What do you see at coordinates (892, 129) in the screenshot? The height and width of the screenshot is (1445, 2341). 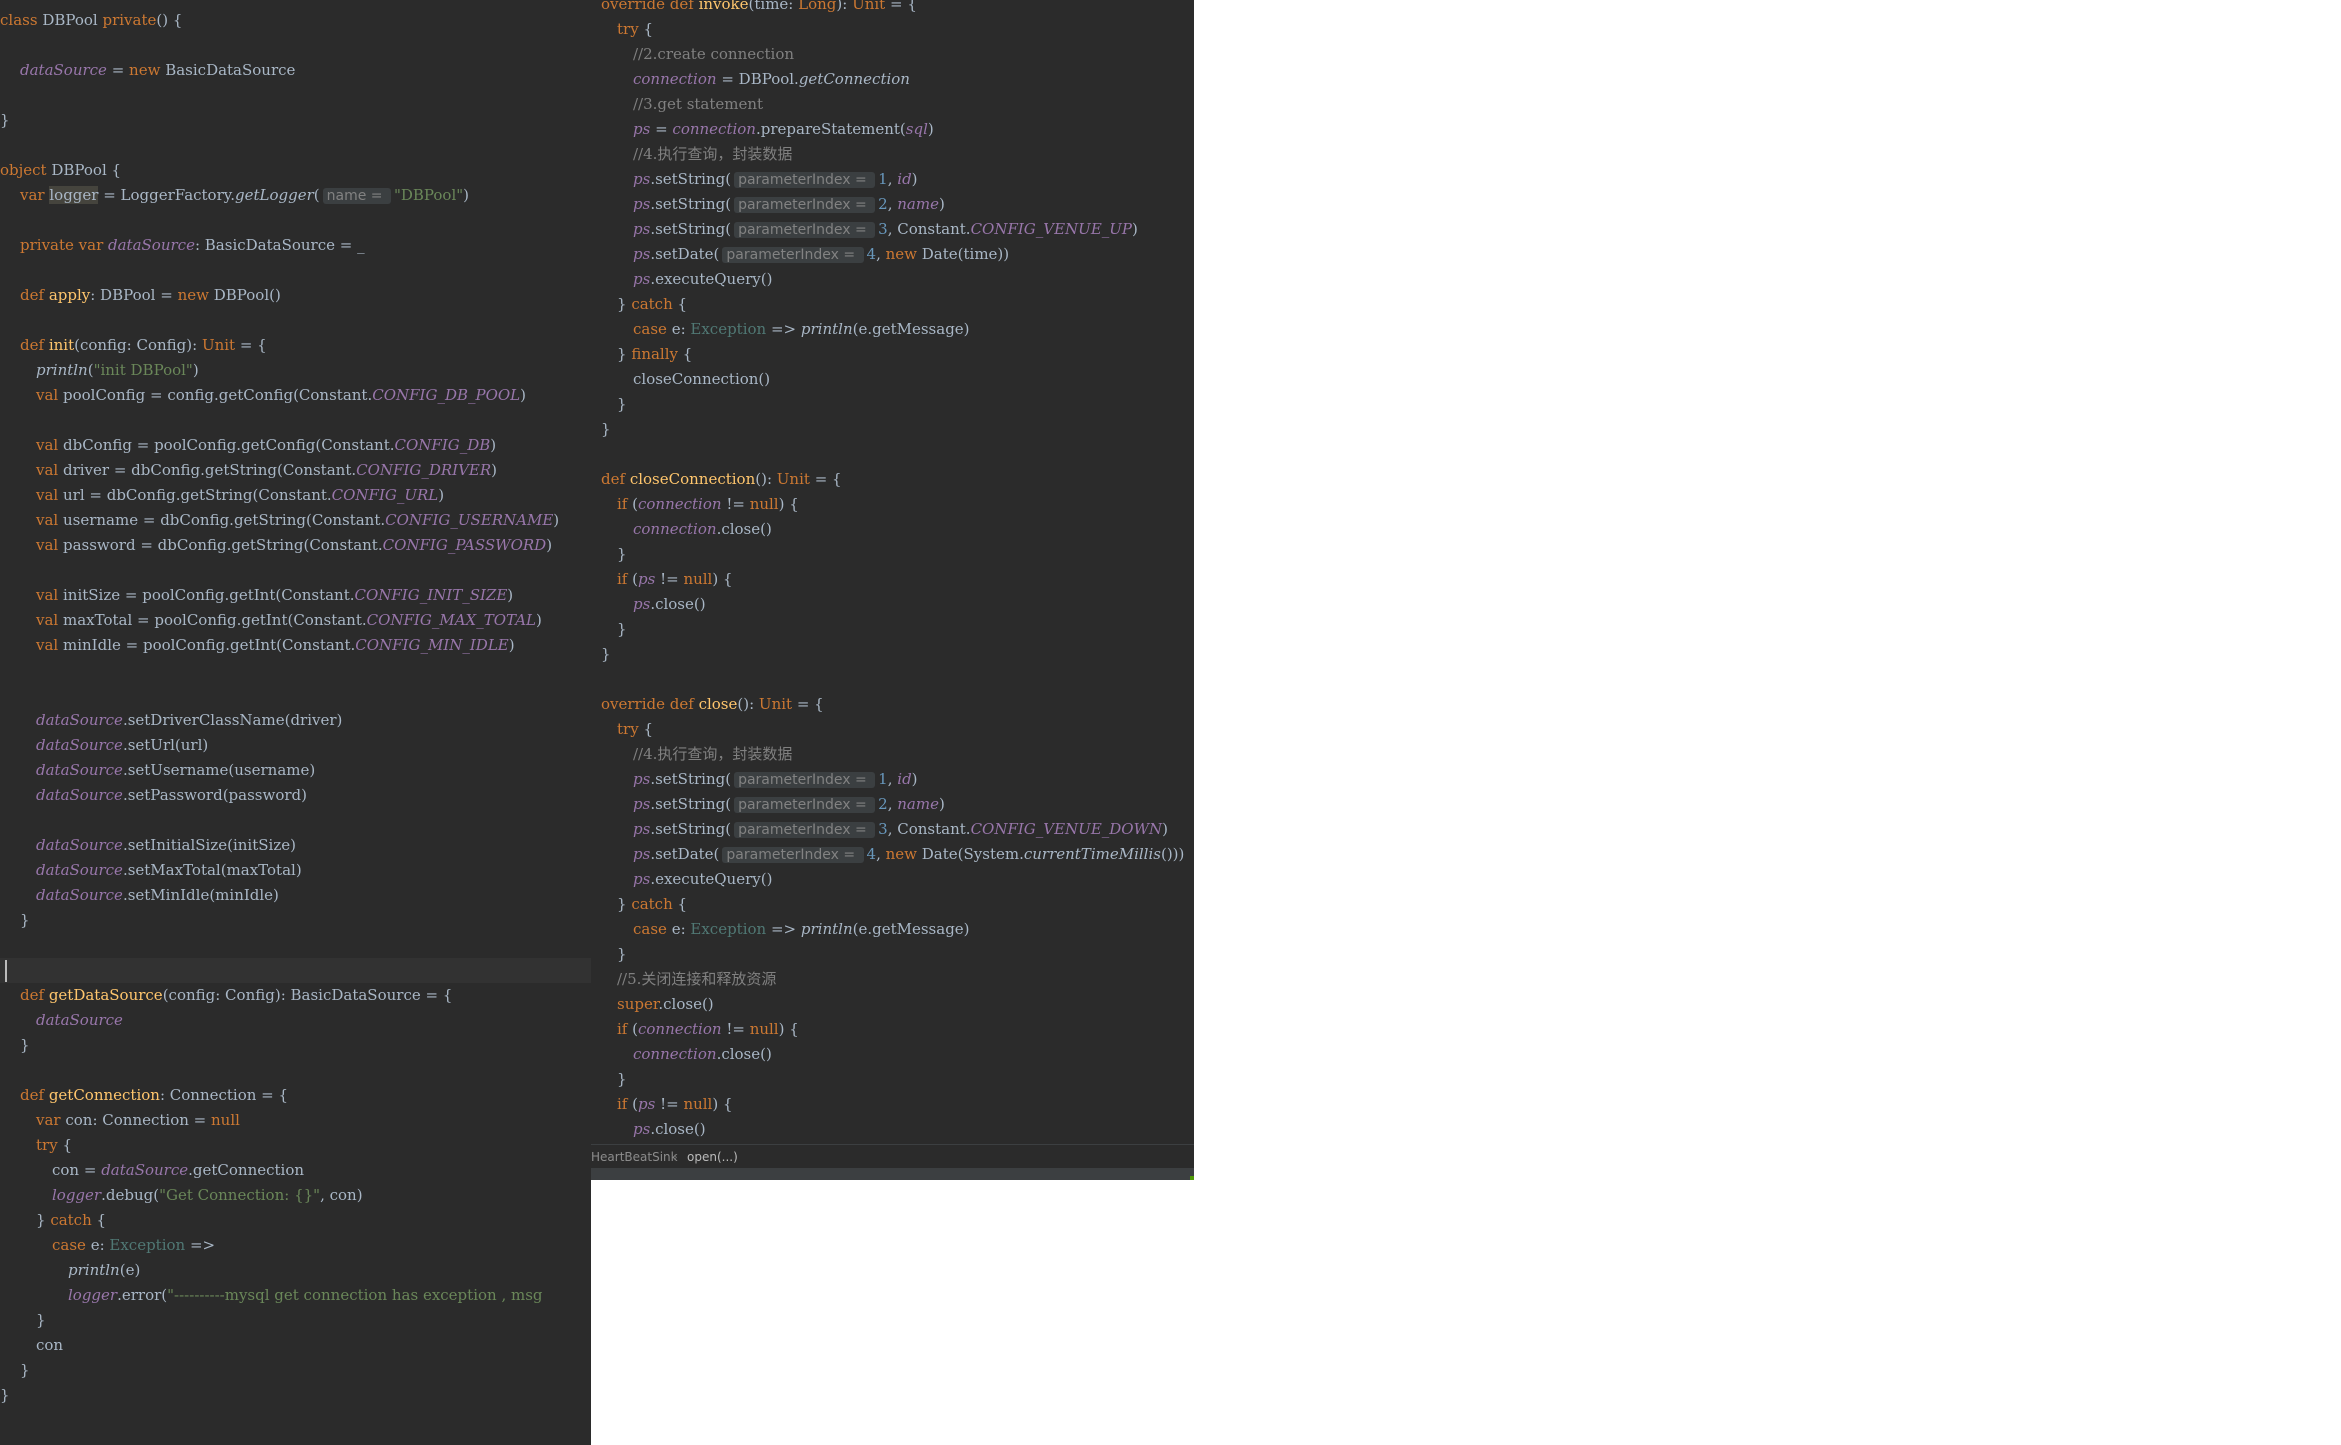 I see `right-code-line: ps = connection.prepareStatement(sql)` at bounding box center [892, 129].